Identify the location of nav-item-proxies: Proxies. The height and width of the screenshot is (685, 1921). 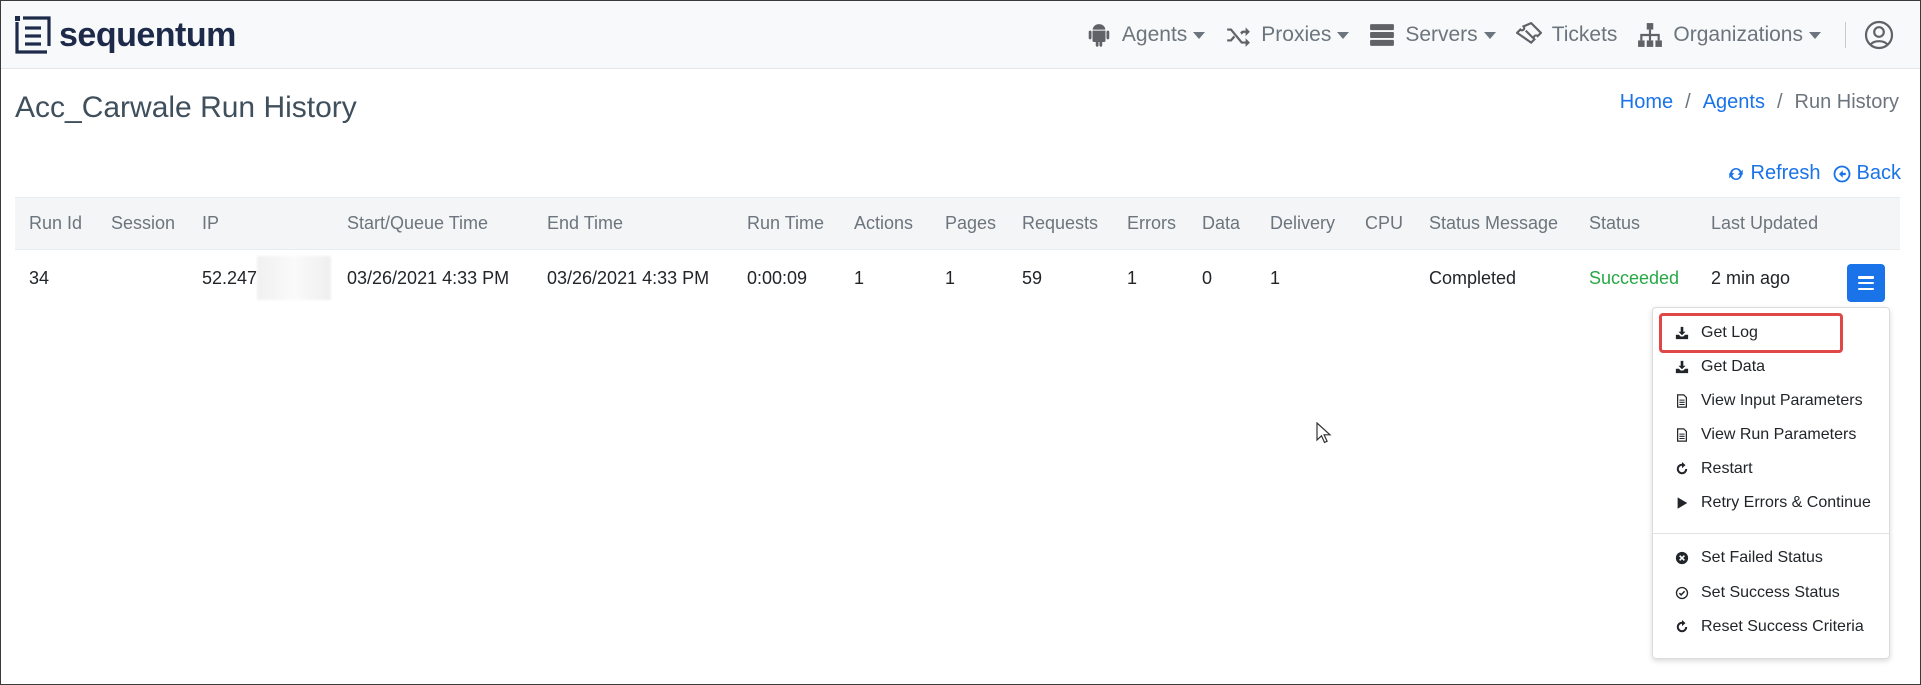
(1287, 35).